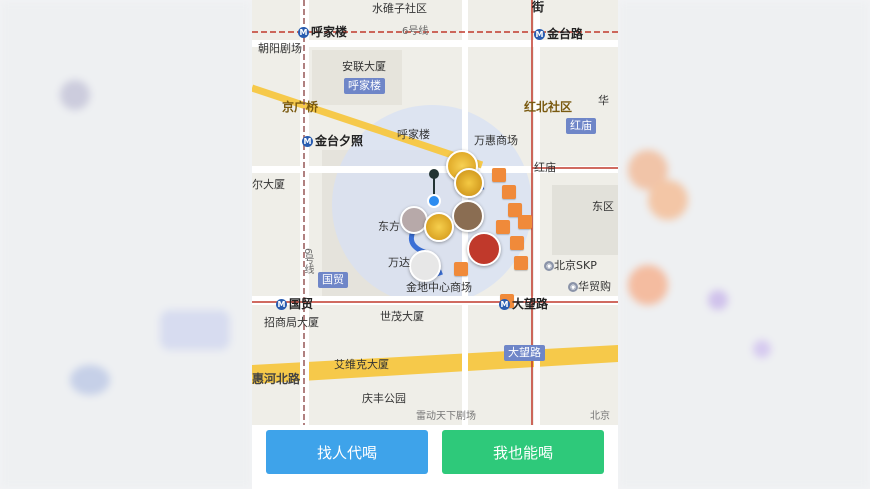 The height and width of the screenshot is (489, 870). What do you see at coordinates (361, 364) in the screenshot?
I see `map-label: 艾维克大厦` at bounding box center [361, 364].